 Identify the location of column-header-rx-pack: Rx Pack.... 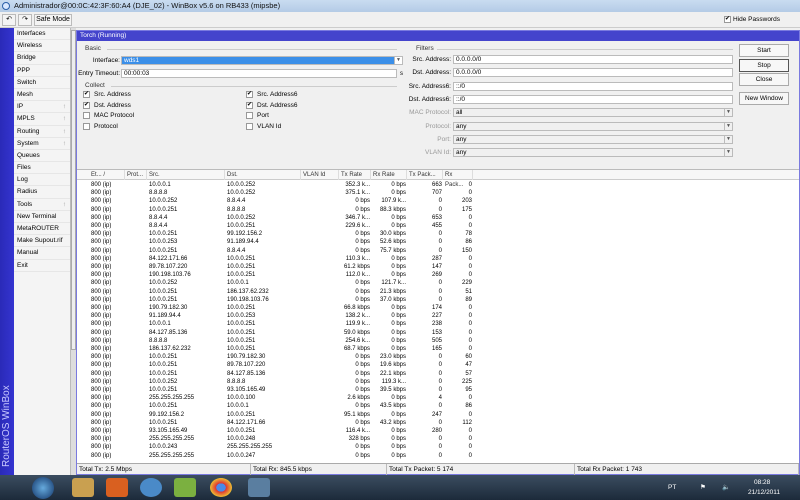
(458, 179).